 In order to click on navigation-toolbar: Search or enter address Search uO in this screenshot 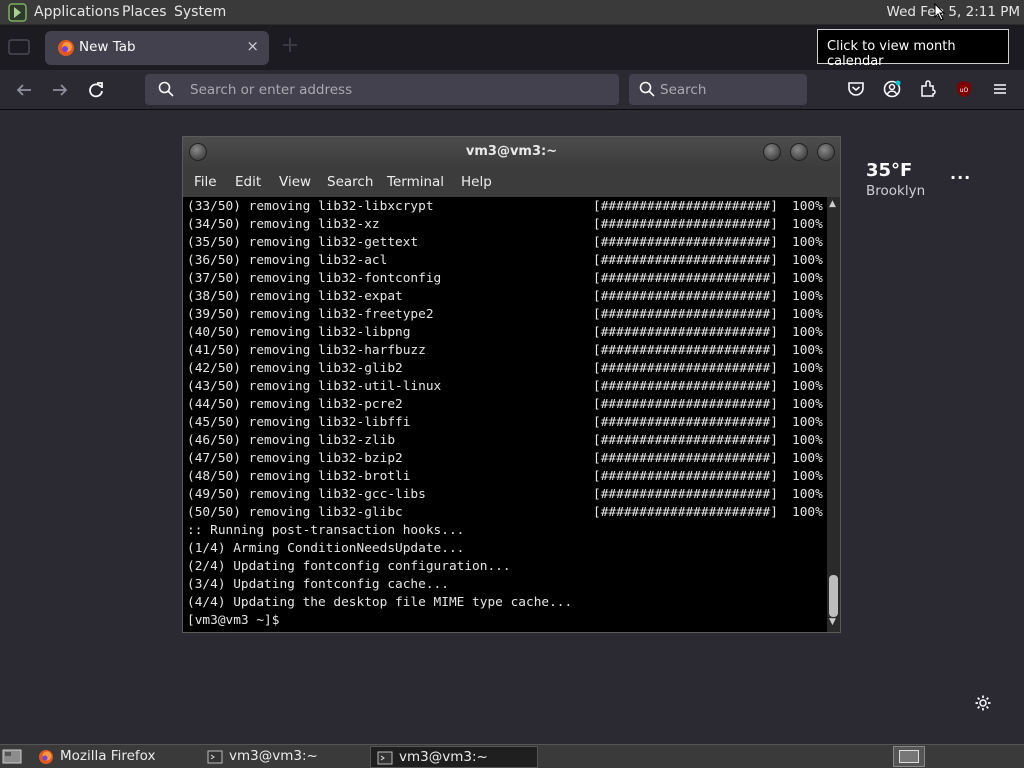, I will do `click(512, 90)`.